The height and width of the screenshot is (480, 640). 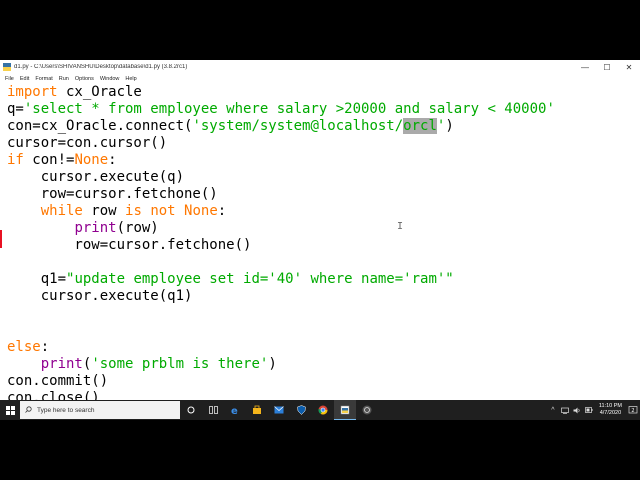 I want to click on system-tray: ^ 11:10 PM 4/7/2020 2, so click(x=593, y=410).